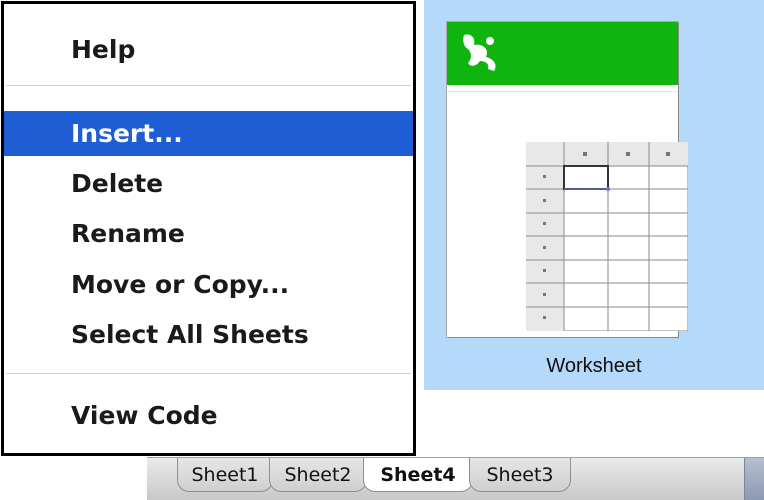 The height and width of the screenshot is (500, 764). I want to click on sheet-tab-bar: Sheet1 Sheet2 Sheet4 Sheet3, so click(455, 478).